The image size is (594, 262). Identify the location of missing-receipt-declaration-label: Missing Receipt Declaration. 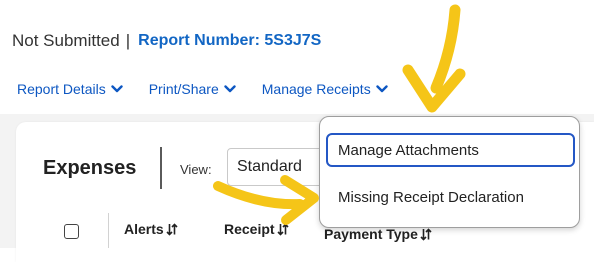
(431, 197).